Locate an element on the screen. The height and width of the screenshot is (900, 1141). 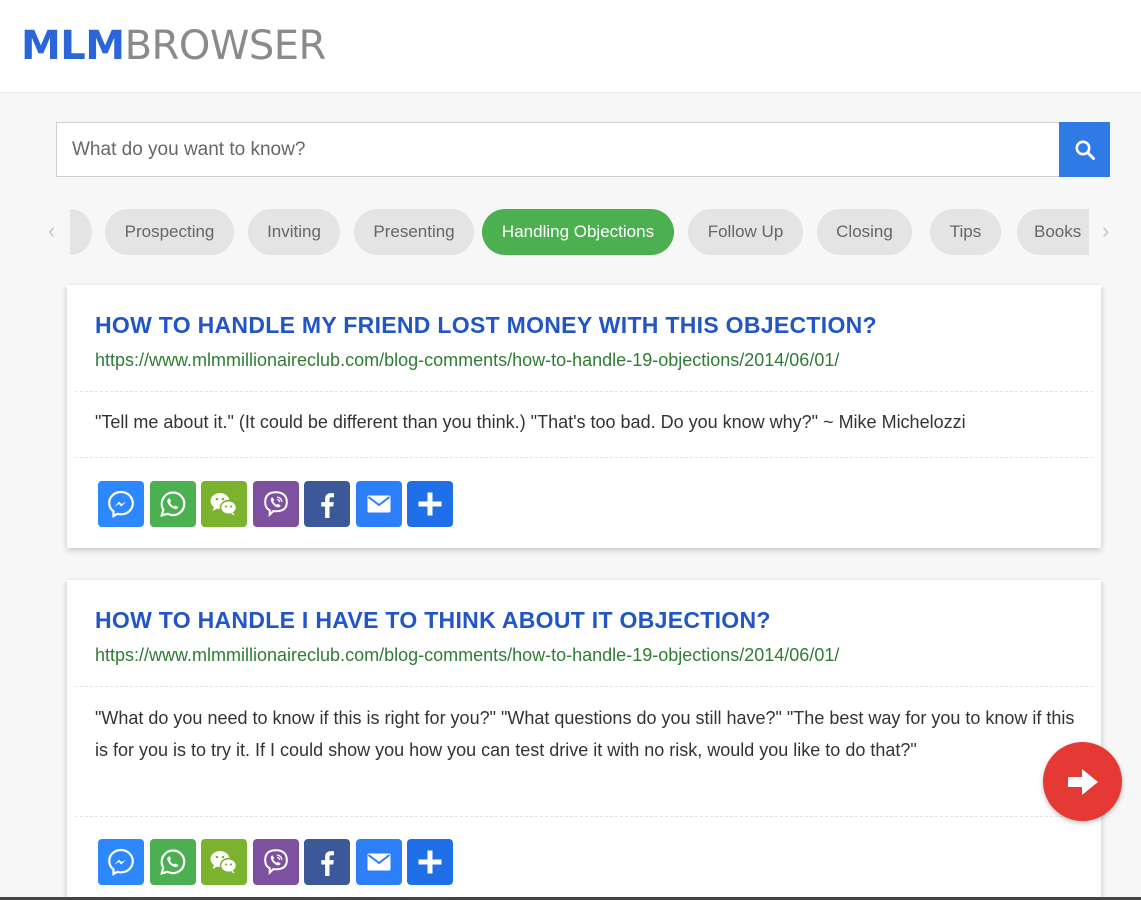
search-icon is located at coordinates (1085, 150).